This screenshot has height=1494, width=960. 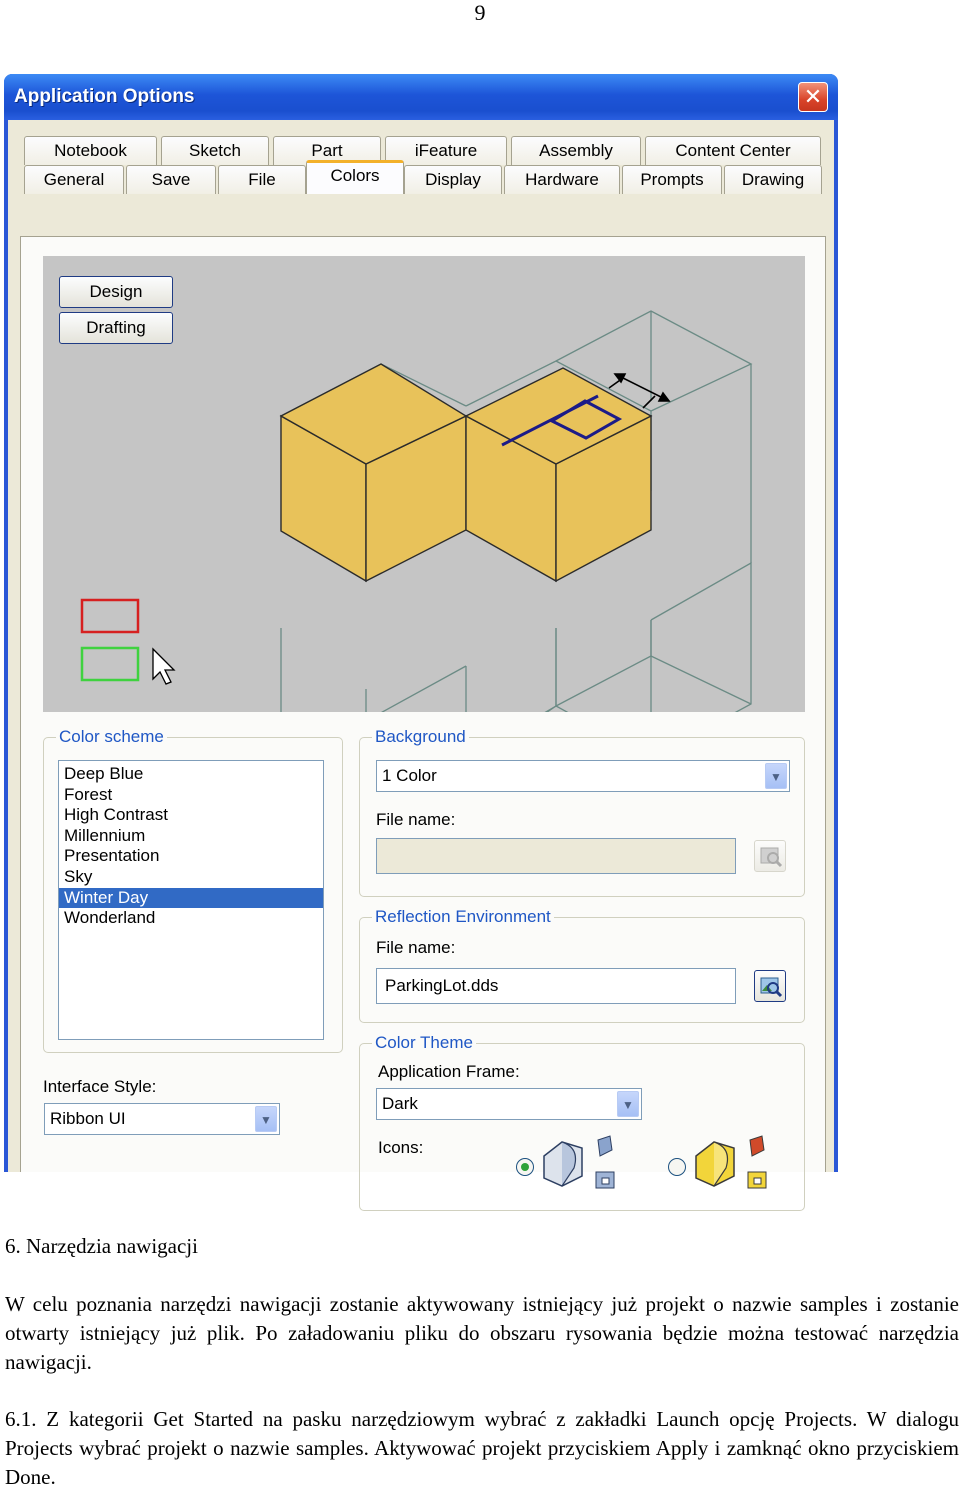 I want to click on highlight-swatch-green, so click(x=110, y=664).